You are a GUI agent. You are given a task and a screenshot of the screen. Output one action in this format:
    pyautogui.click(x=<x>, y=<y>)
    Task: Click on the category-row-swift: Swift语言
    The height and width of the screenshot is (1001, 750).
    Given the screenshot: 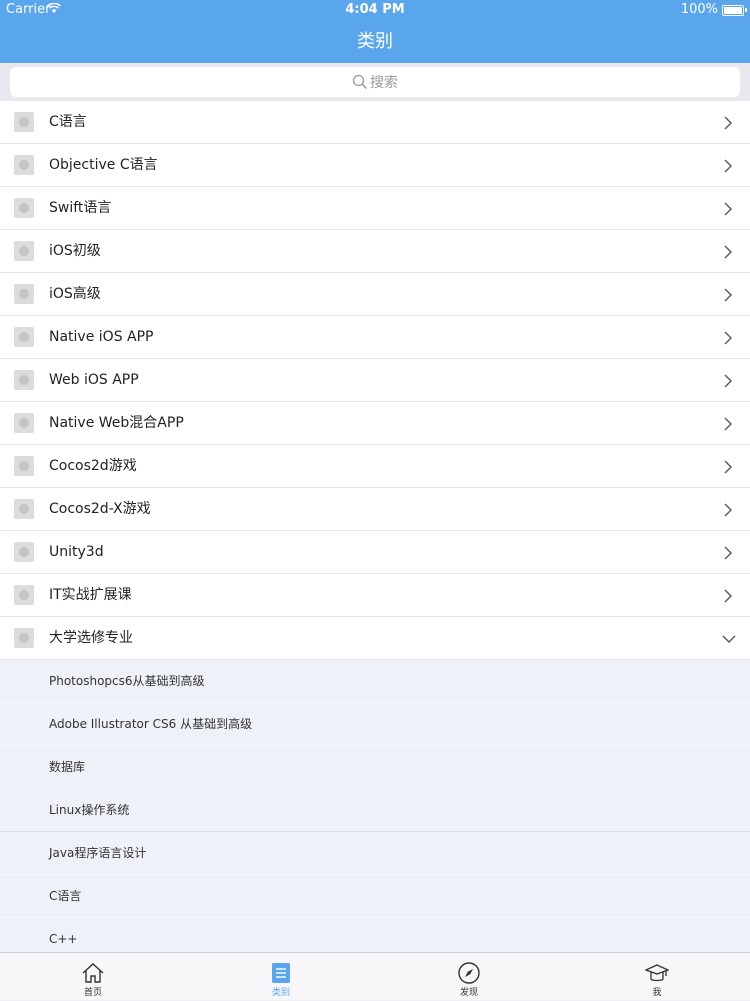 What is the action you would take?
    pyautogui.click(x=375, y=208)
    